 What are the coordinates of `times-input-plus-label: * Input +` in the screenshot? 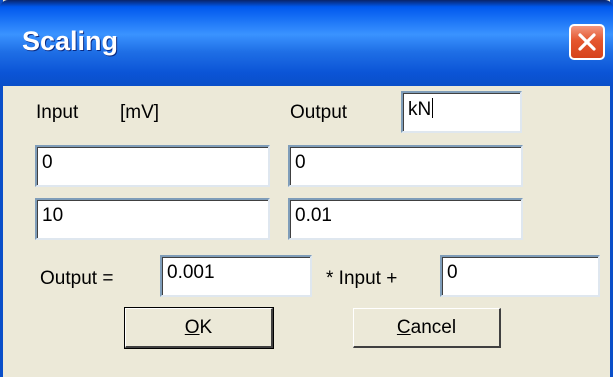 It's located at (362, 278).